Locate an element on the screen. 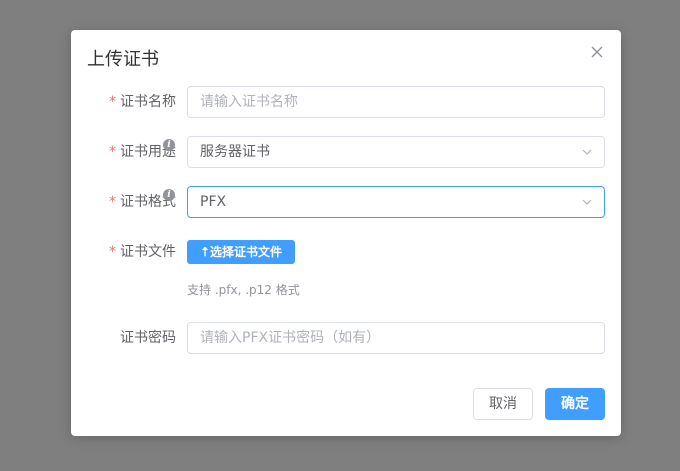 The image size is (680, 471). cancel-button: 取消 is located at coordinates (503, 404).